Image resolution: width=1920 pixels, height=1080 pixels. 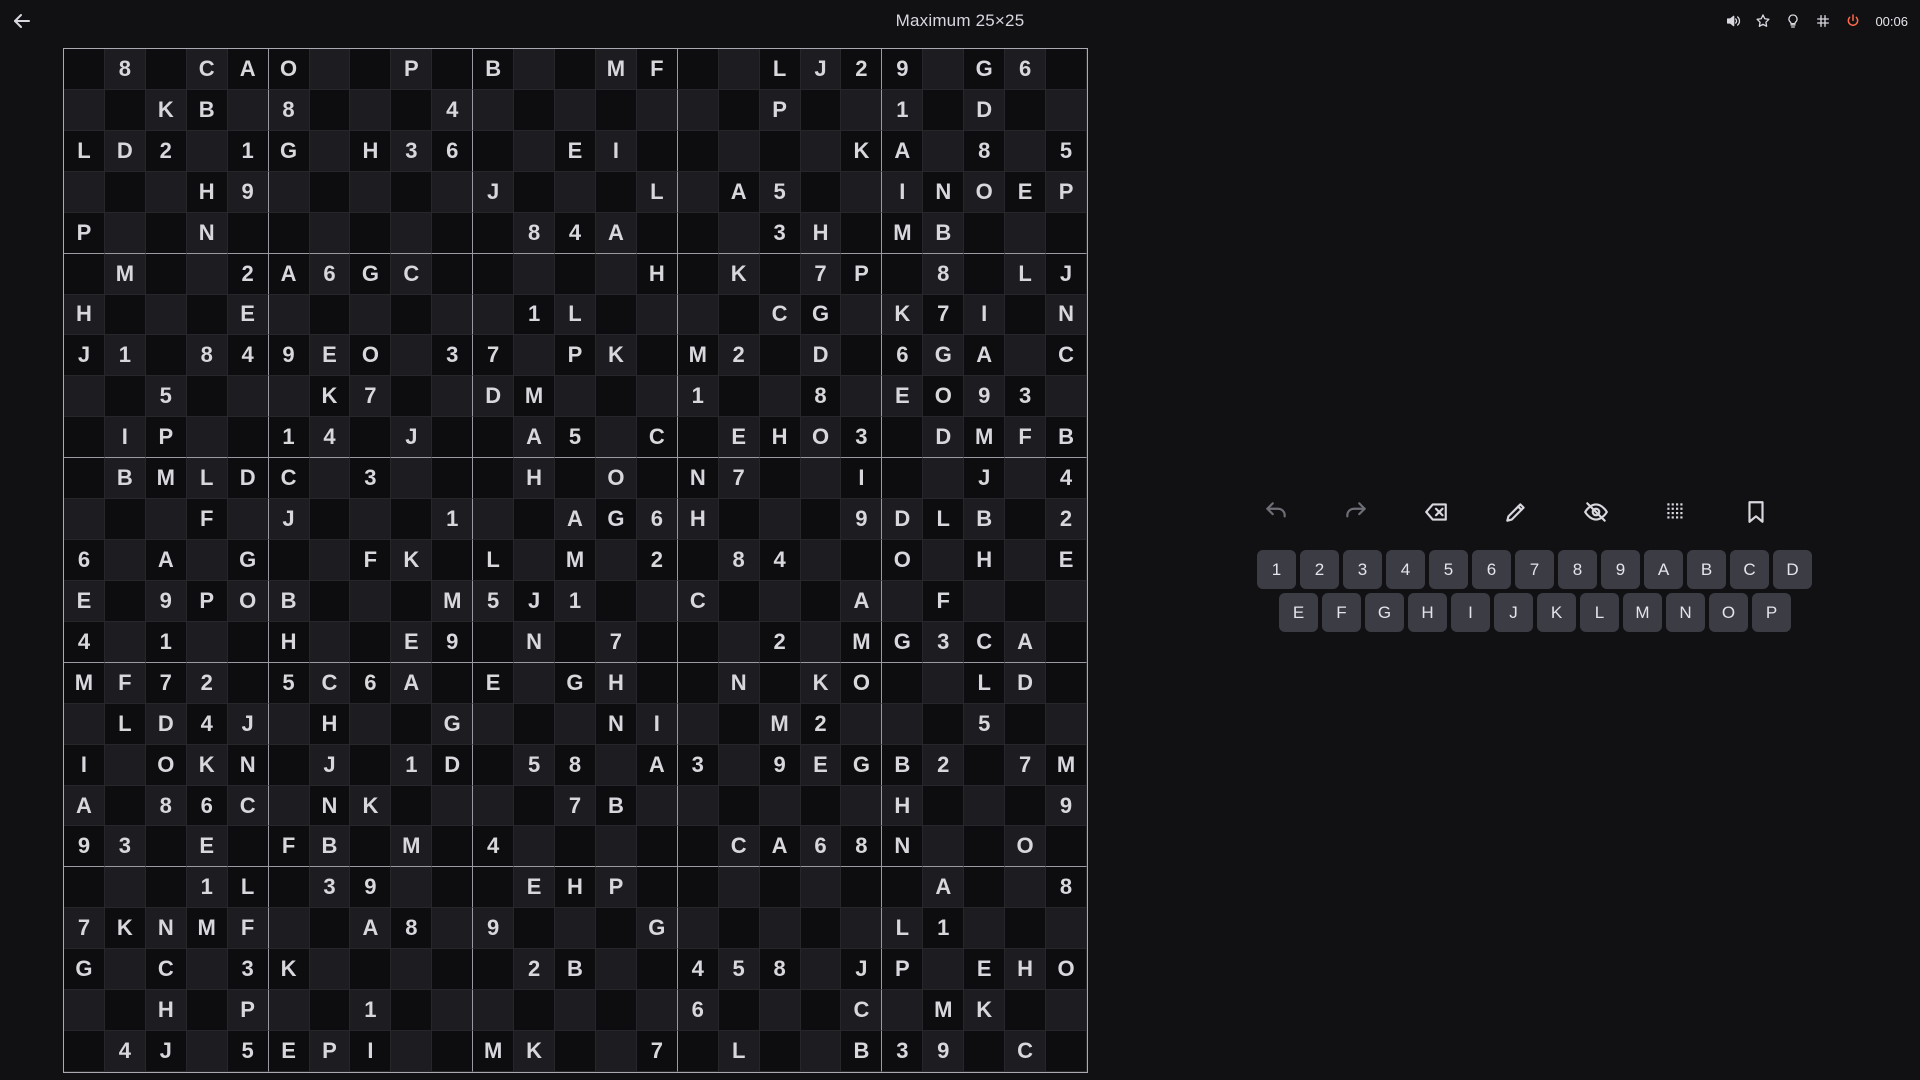 What do you see at coordinates (985, 356) in the screenshot?
I see `board-cell: A` at bounding box center [985, 356].